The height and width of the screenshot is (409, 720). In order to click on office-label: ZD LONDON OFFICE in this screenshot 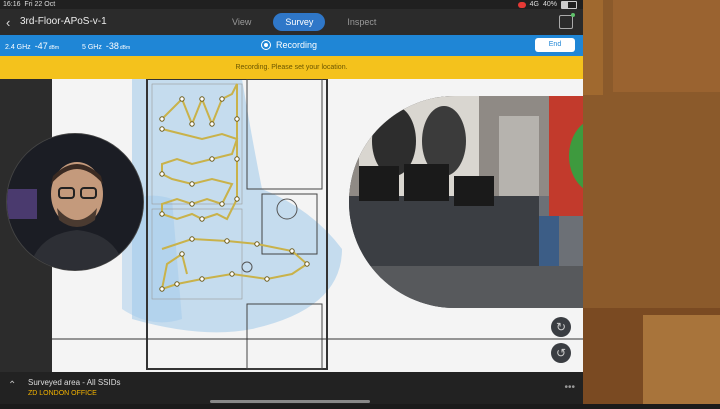, I will do `click(62, 393)`.